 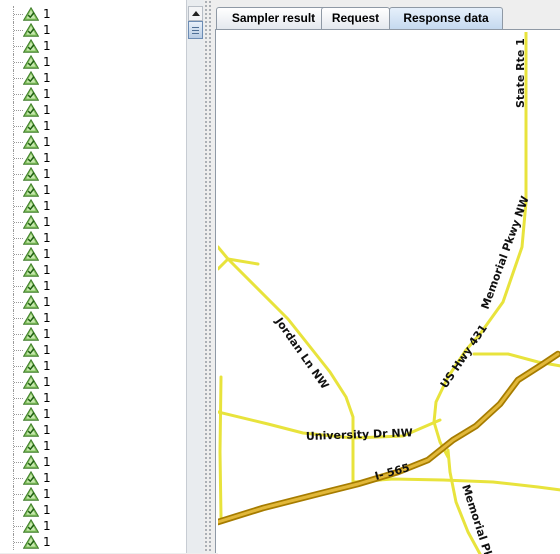 What do you see at coordinates (355, 18) in the screenshot?
I see `tab-request: Request` at bounding box center [355, 18].